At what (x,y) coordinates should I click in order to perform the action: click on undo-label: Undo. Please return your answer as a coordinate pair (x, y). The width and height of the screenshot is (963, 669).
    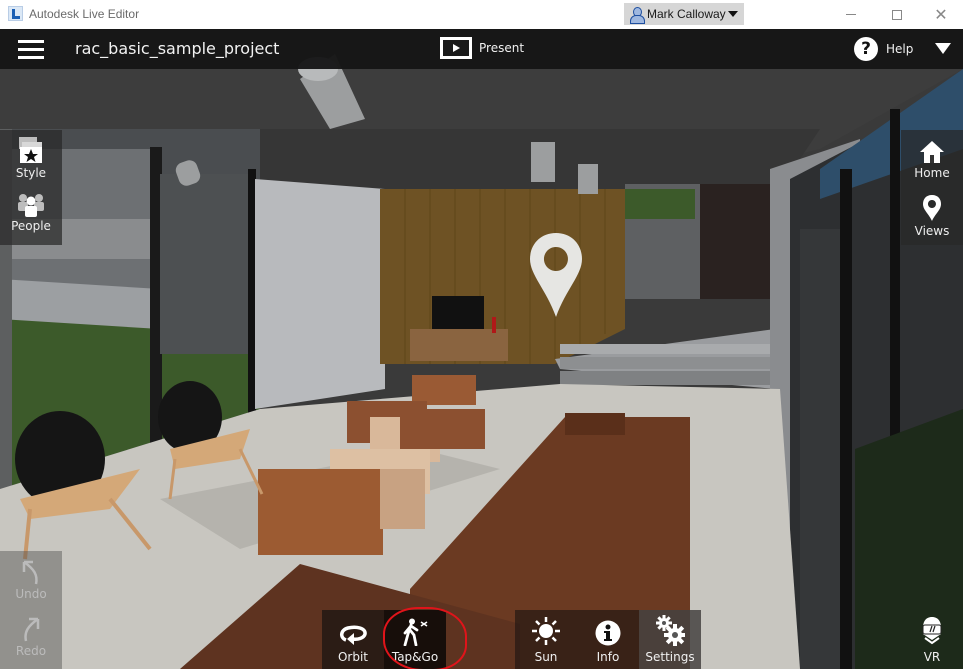
    Looking at the image, I should click on (31, 594).